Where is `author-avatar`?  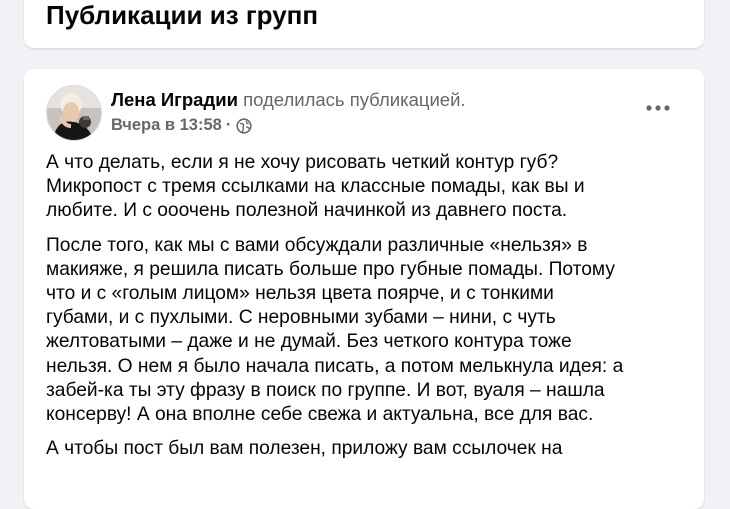
author-avatar is located at coordinates (74, 113).